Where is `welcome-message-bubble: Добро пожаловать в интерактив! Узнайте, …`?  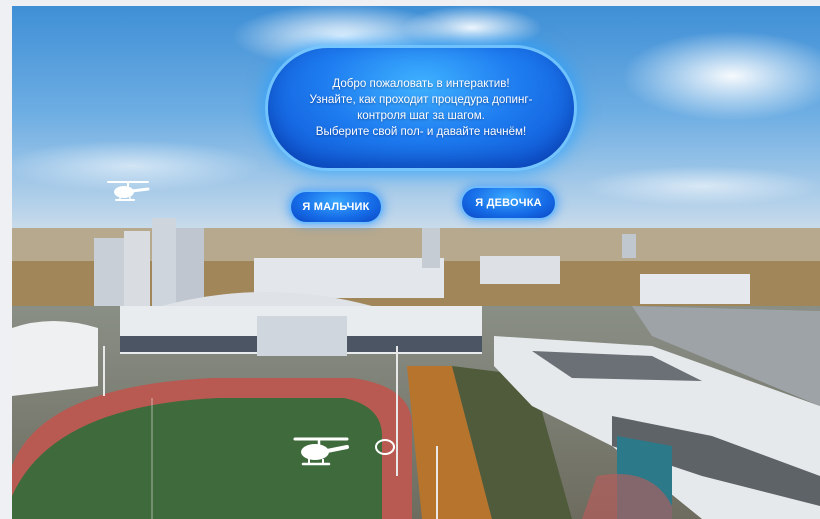
welcome-message-bubble: Добро пожаловать в интерактив! Узнайте, … is located at coordinates (421, 108).